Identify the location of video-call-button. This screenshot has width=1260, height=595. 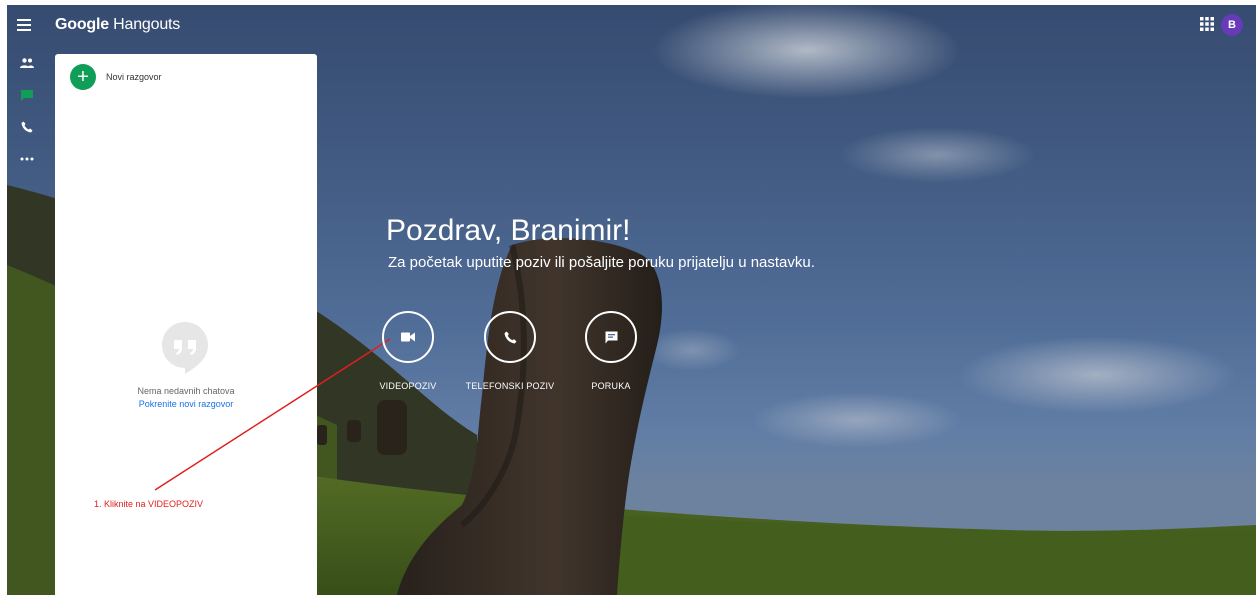
(408, 337).